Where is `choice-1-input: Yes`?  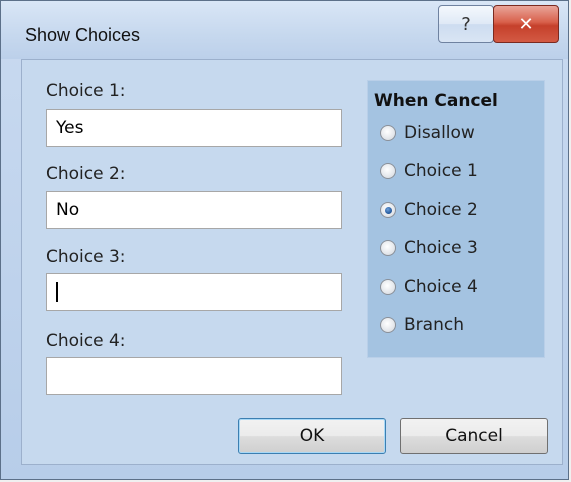 choice-1-input: Yes is located at coordinates (194, 128).